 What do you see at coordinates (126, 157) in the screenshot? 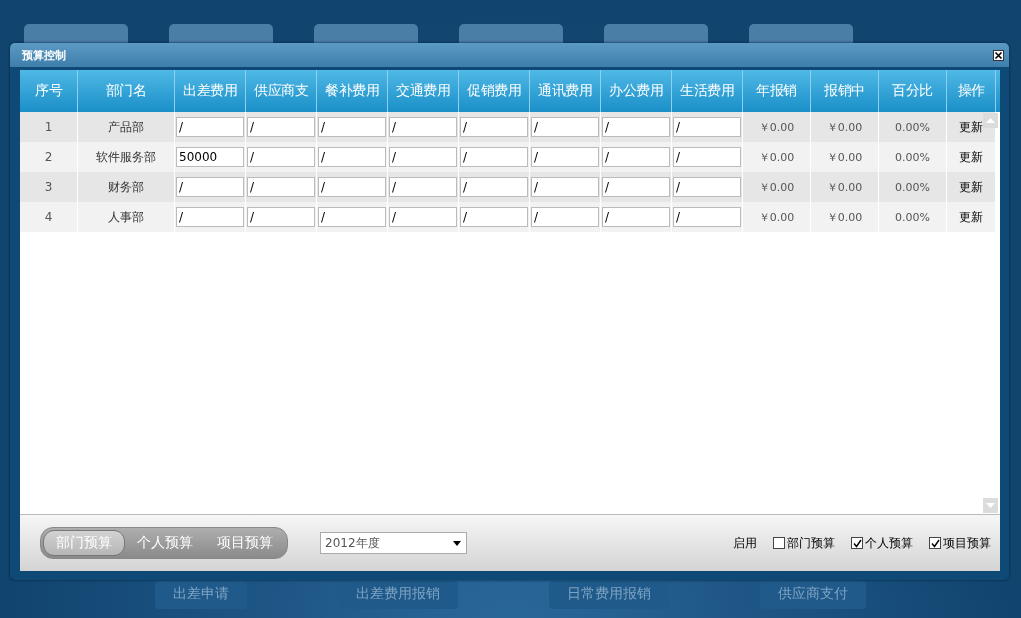
I see `table-cell: 软件服务部` at bounding box center [126, 157].